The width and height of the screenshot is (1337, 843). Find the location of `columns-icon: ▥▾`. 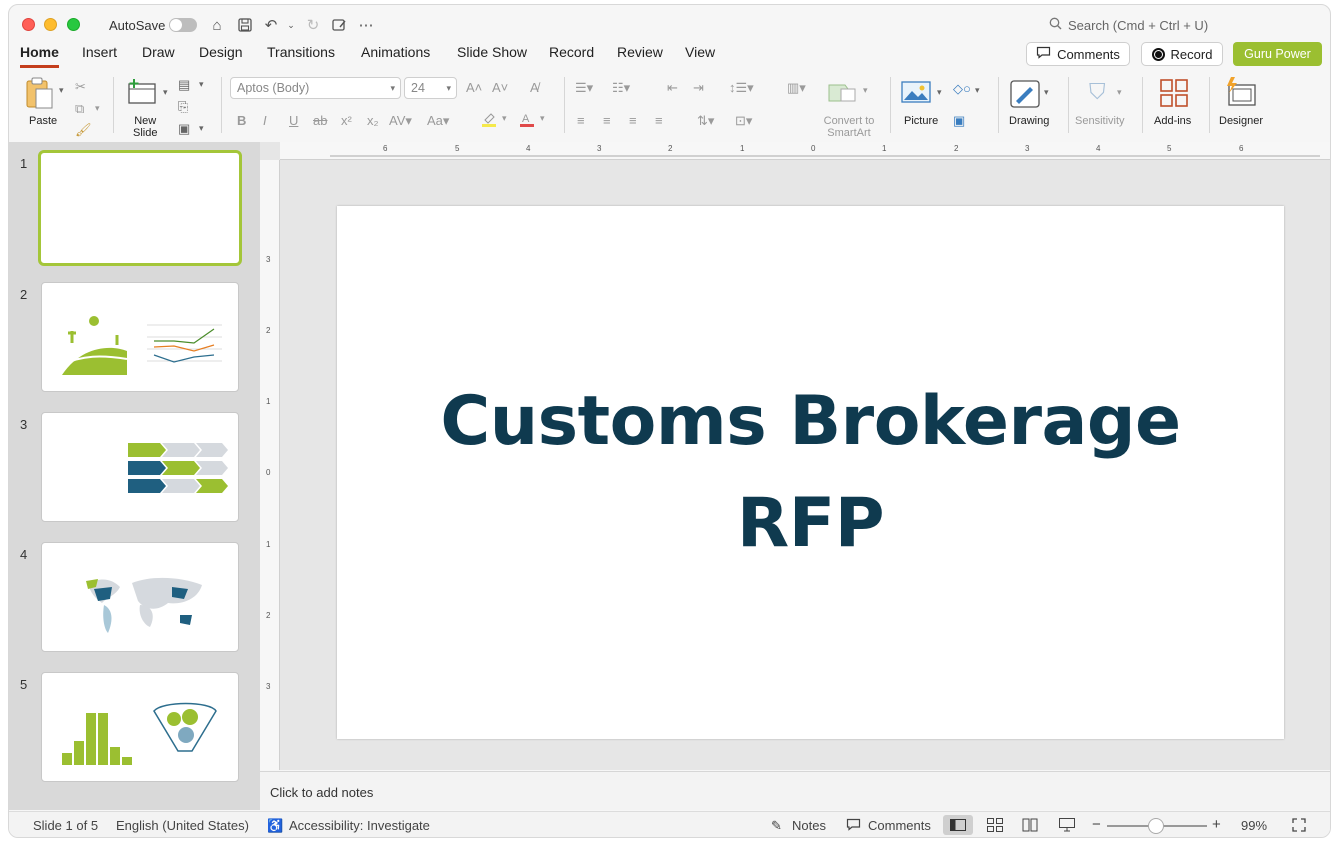

columns-icon: ▥▾ is located at coordinates (796, 88).